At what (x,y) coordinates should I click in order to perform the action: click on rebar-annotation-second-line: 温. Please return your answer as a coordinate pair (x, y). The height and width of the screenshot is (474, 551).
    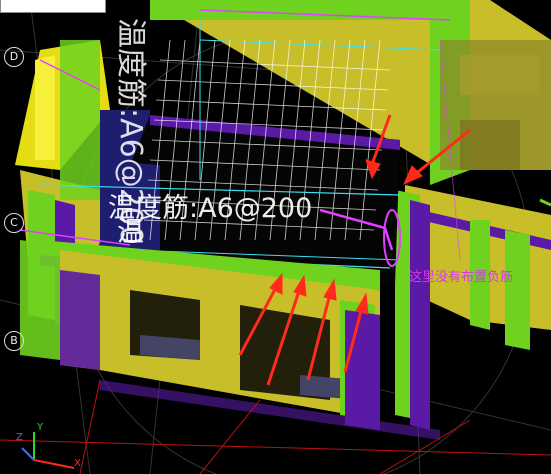
    Looking at the image, I should click on (130, 232).